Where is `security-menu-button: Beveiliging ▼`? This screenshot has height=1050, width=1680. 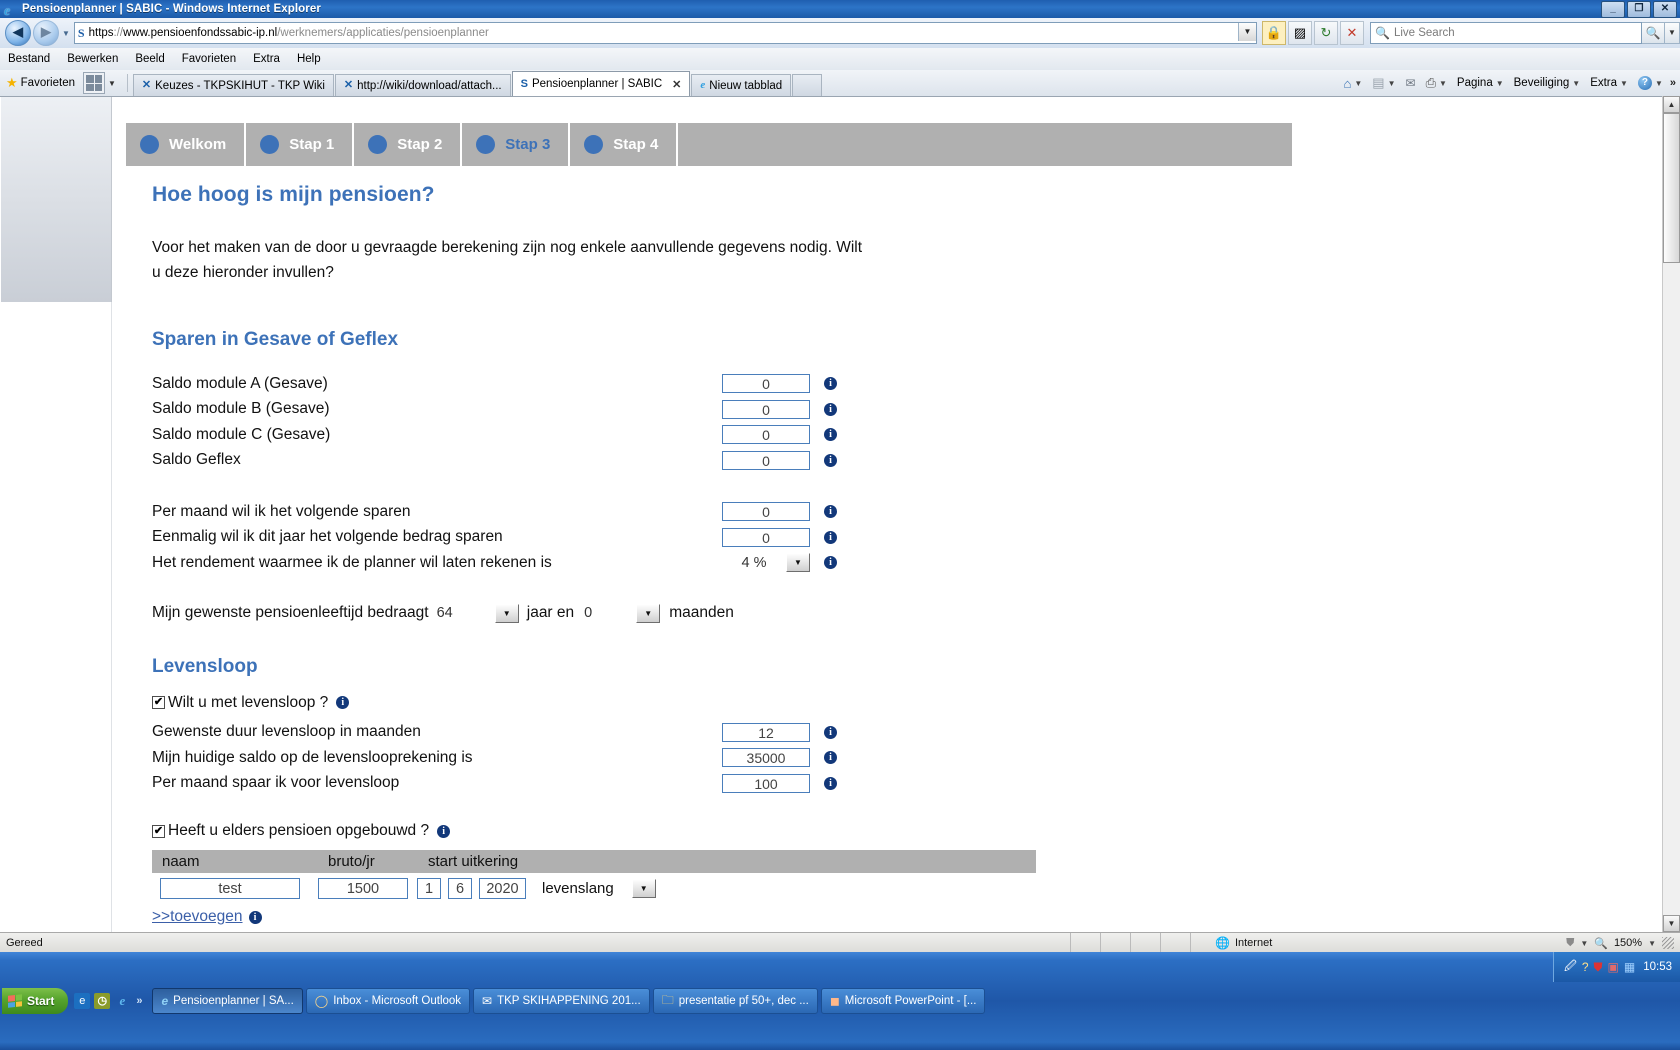 security-menu-button: Beveiliging ▼ is located at coordinates (1547, 83).